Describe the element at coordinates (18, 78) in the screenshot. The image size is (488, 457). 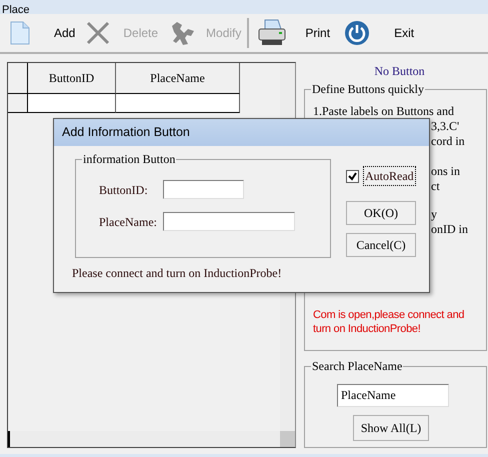
I see `corner-header` at that location.